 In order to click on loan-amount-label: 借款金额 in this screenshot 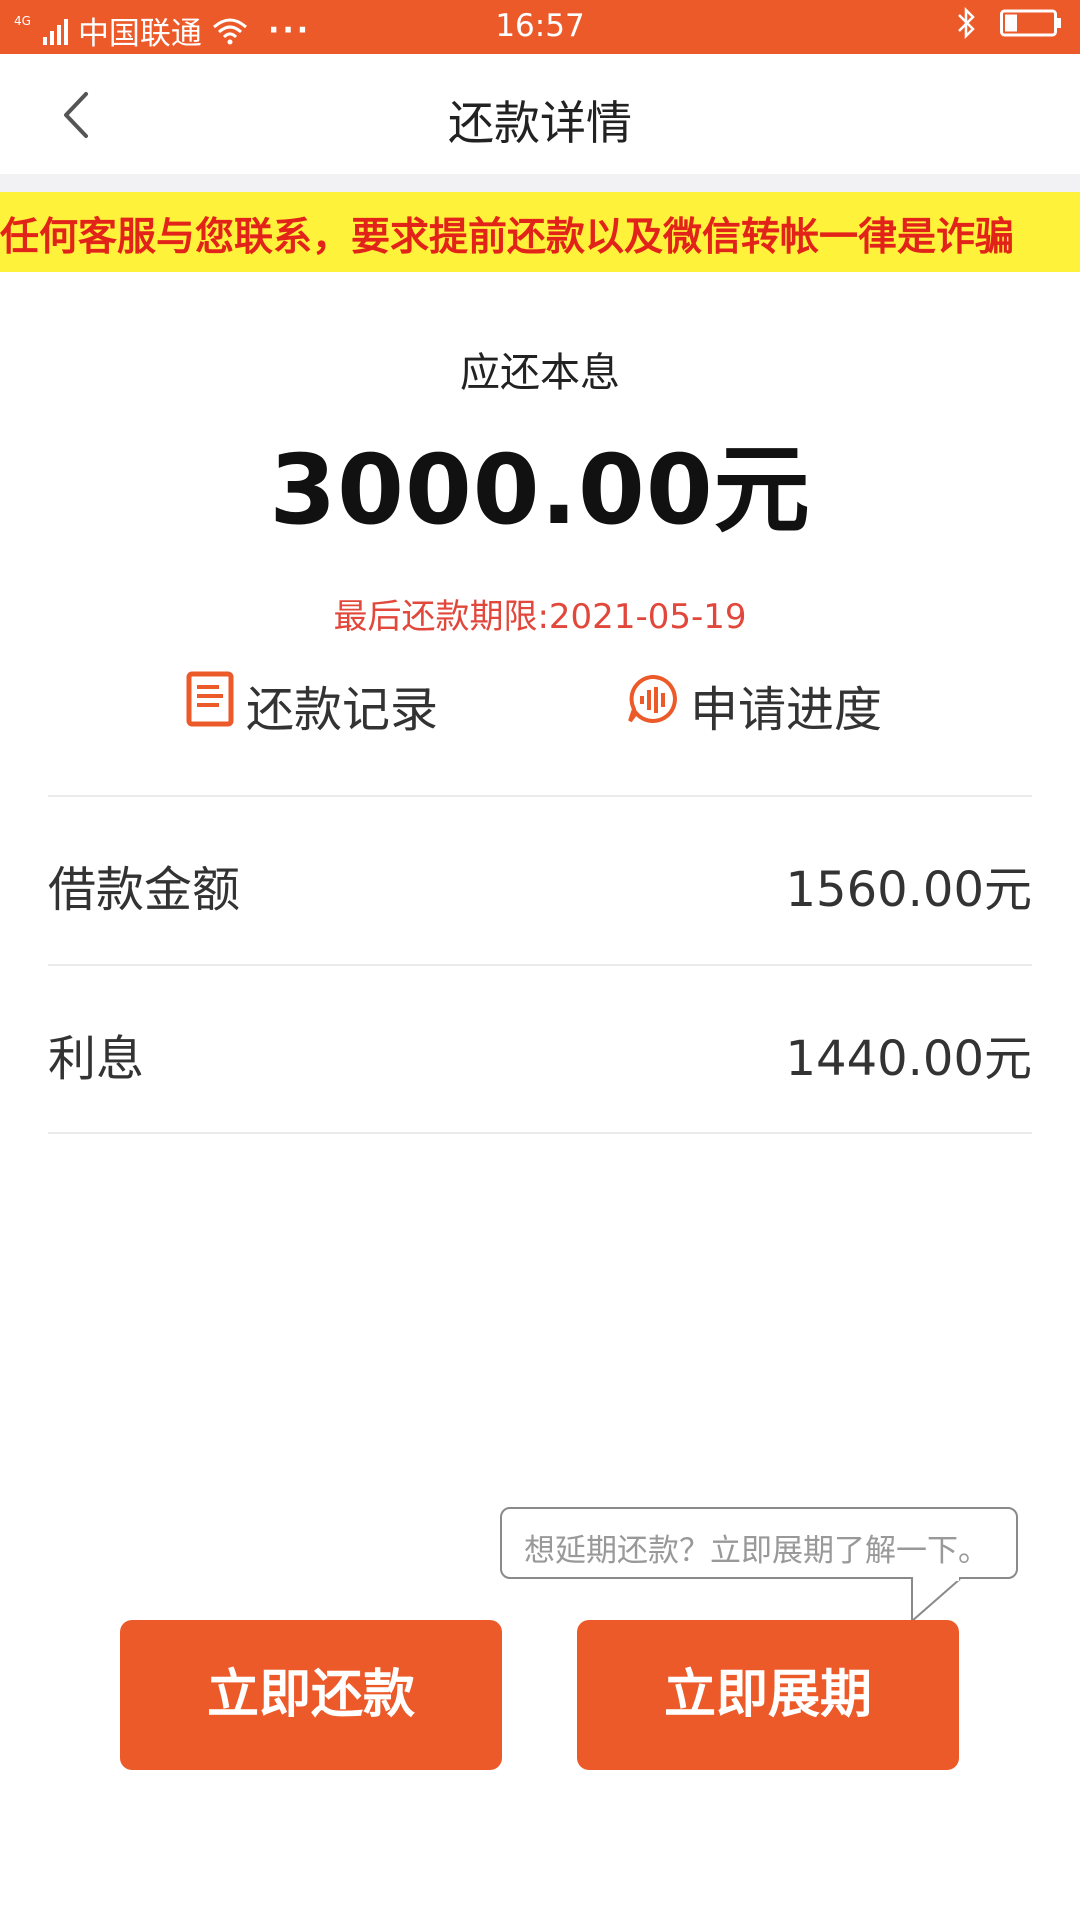, I will do `click(144, 890)`.